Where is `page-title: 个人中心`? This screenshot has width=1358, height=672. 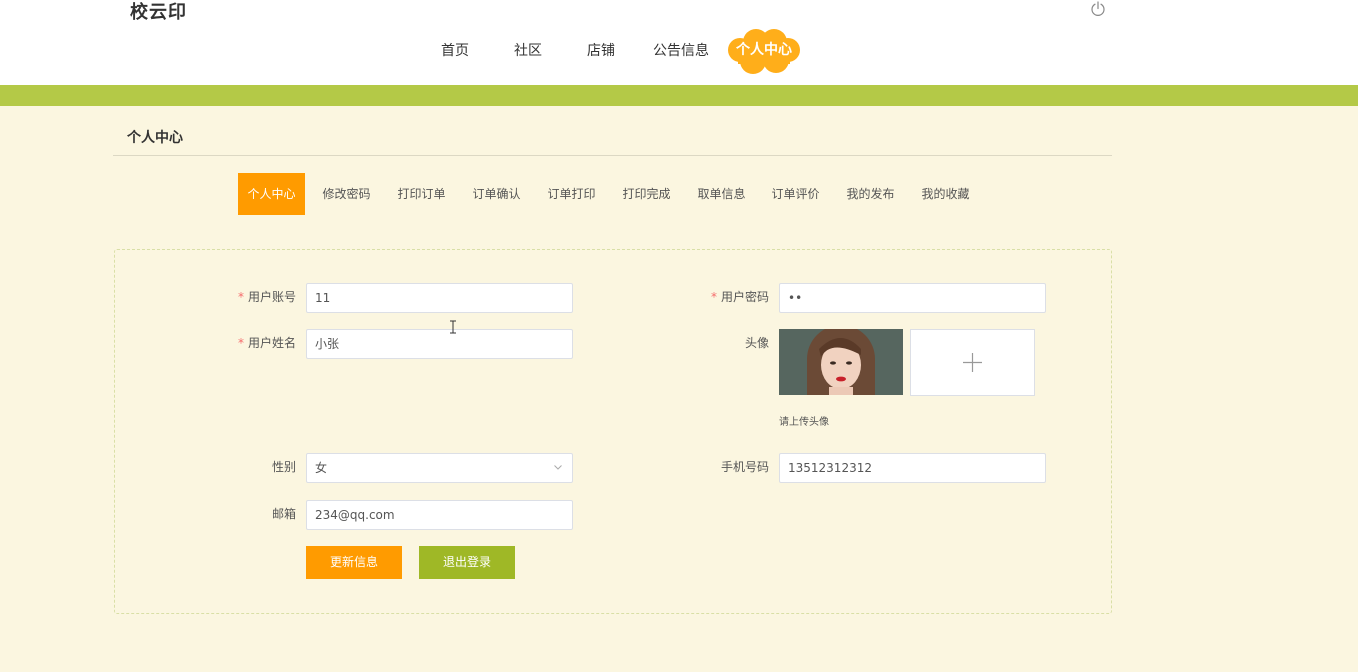 page-title: 个人中心 is located at coordinates (155, 138).